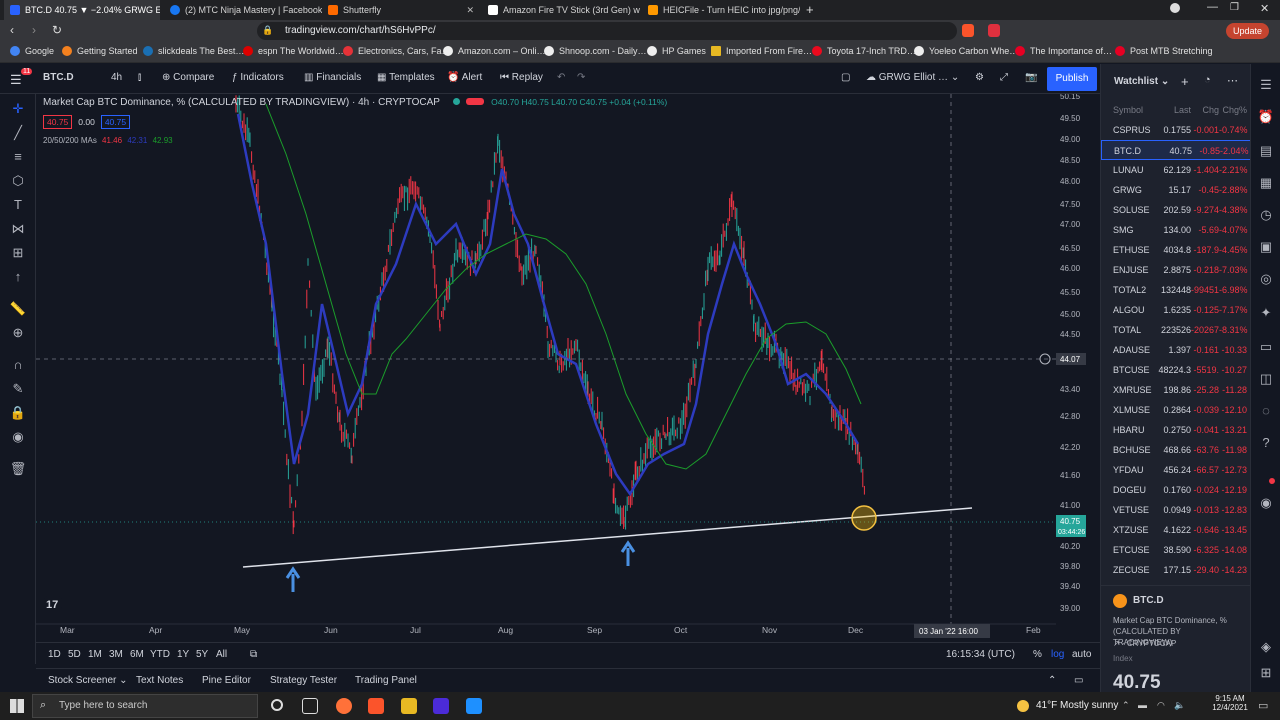 This screenshot has width=1280, height=720. Describe the element at coordinates (108, 140) in the screenshot. I see `ma-legend: 20/50/200 MAs 41.46 42.31 42.93` at that location.